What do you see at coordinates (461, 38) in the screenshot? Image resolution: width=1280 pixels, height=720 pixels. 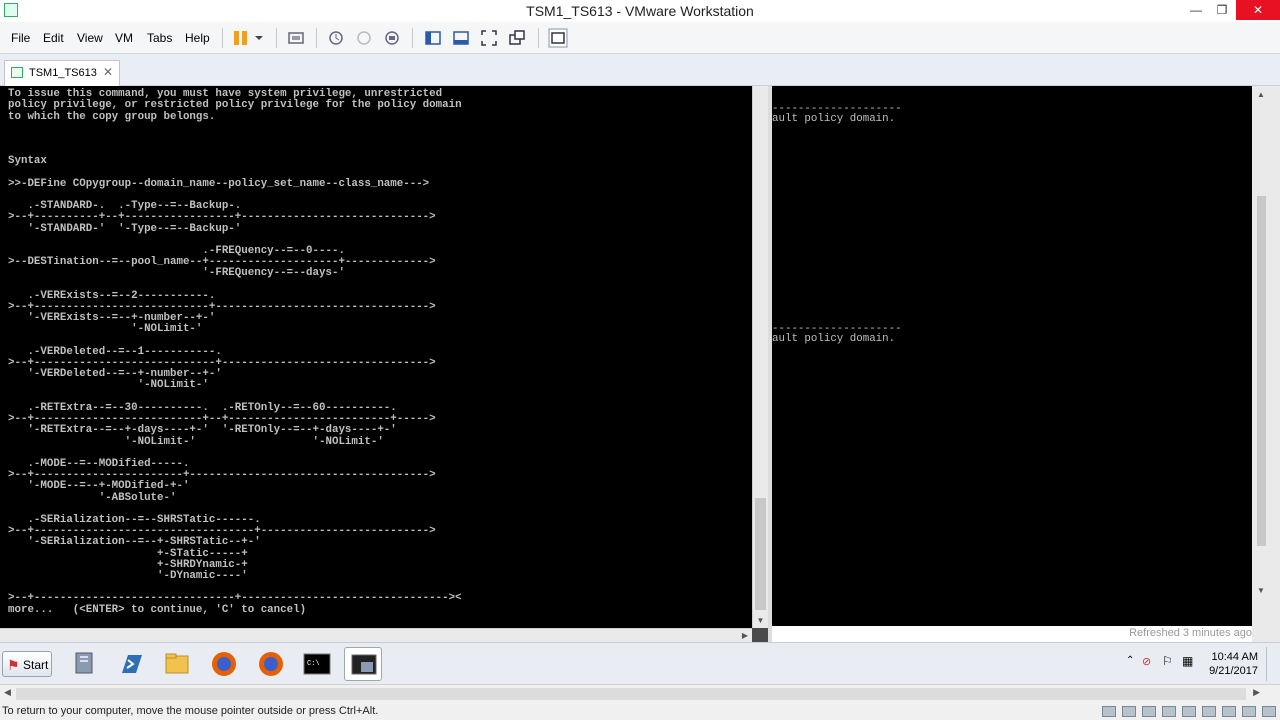 I see `thumbnail-bar-icon` at bounding box center [461, 38].